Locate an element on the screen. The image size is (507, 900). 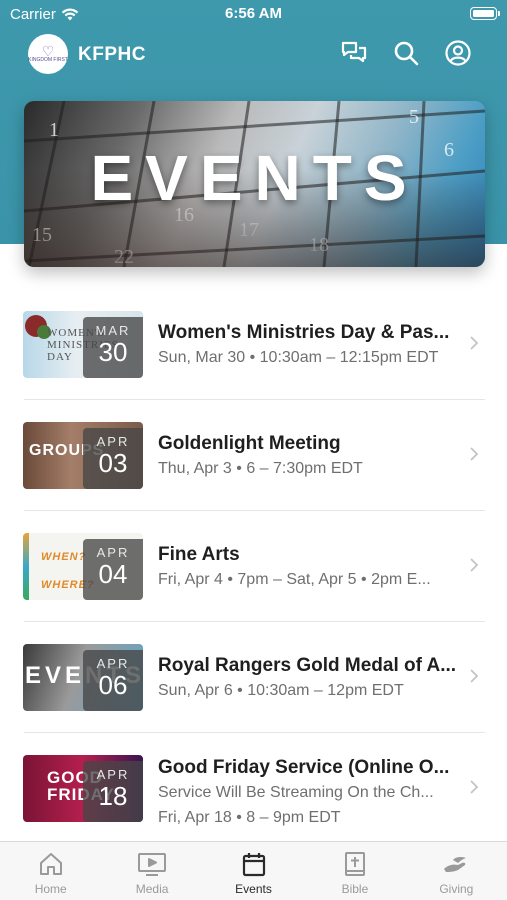
event-thumbnail: WOMEN'S MINISTRIES DAY MAR 30 is located at coordinates (83, 344).